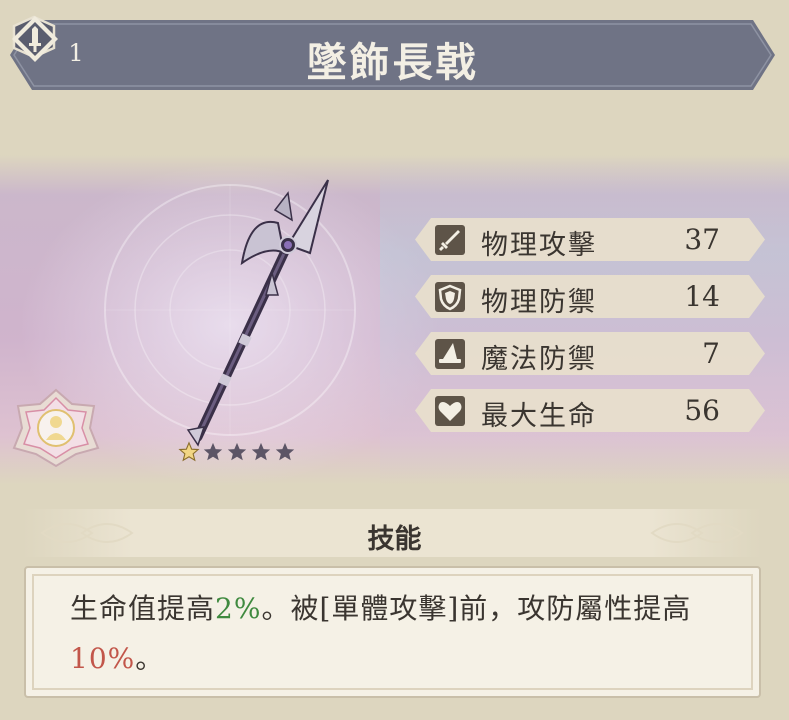  What do you see at coordinates (238, 608) in the screenshot?
I see `highlight-hp-bonus: 2%` at bounding box center [238, 608].